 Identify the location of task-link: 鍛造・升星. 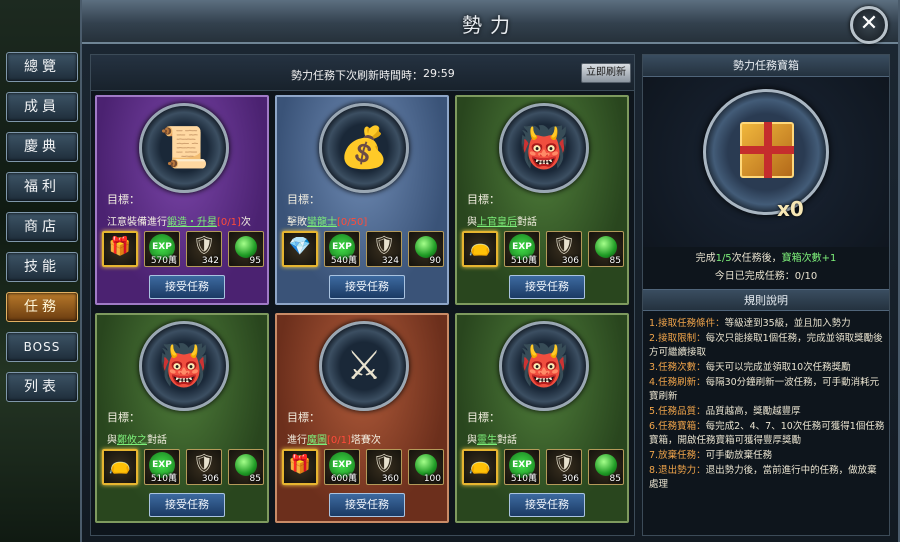
(192, 222).